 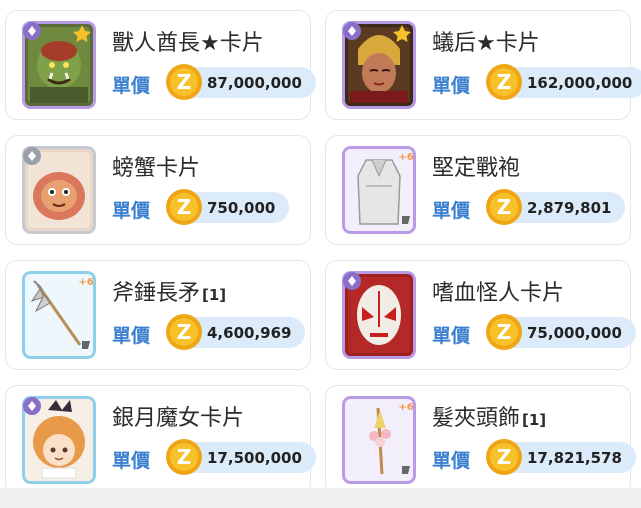 What do you see at coordinates (156, 168) in the screenshot?
I see `item-name: 螃蟹卡片` at bounding box center [156, 168].